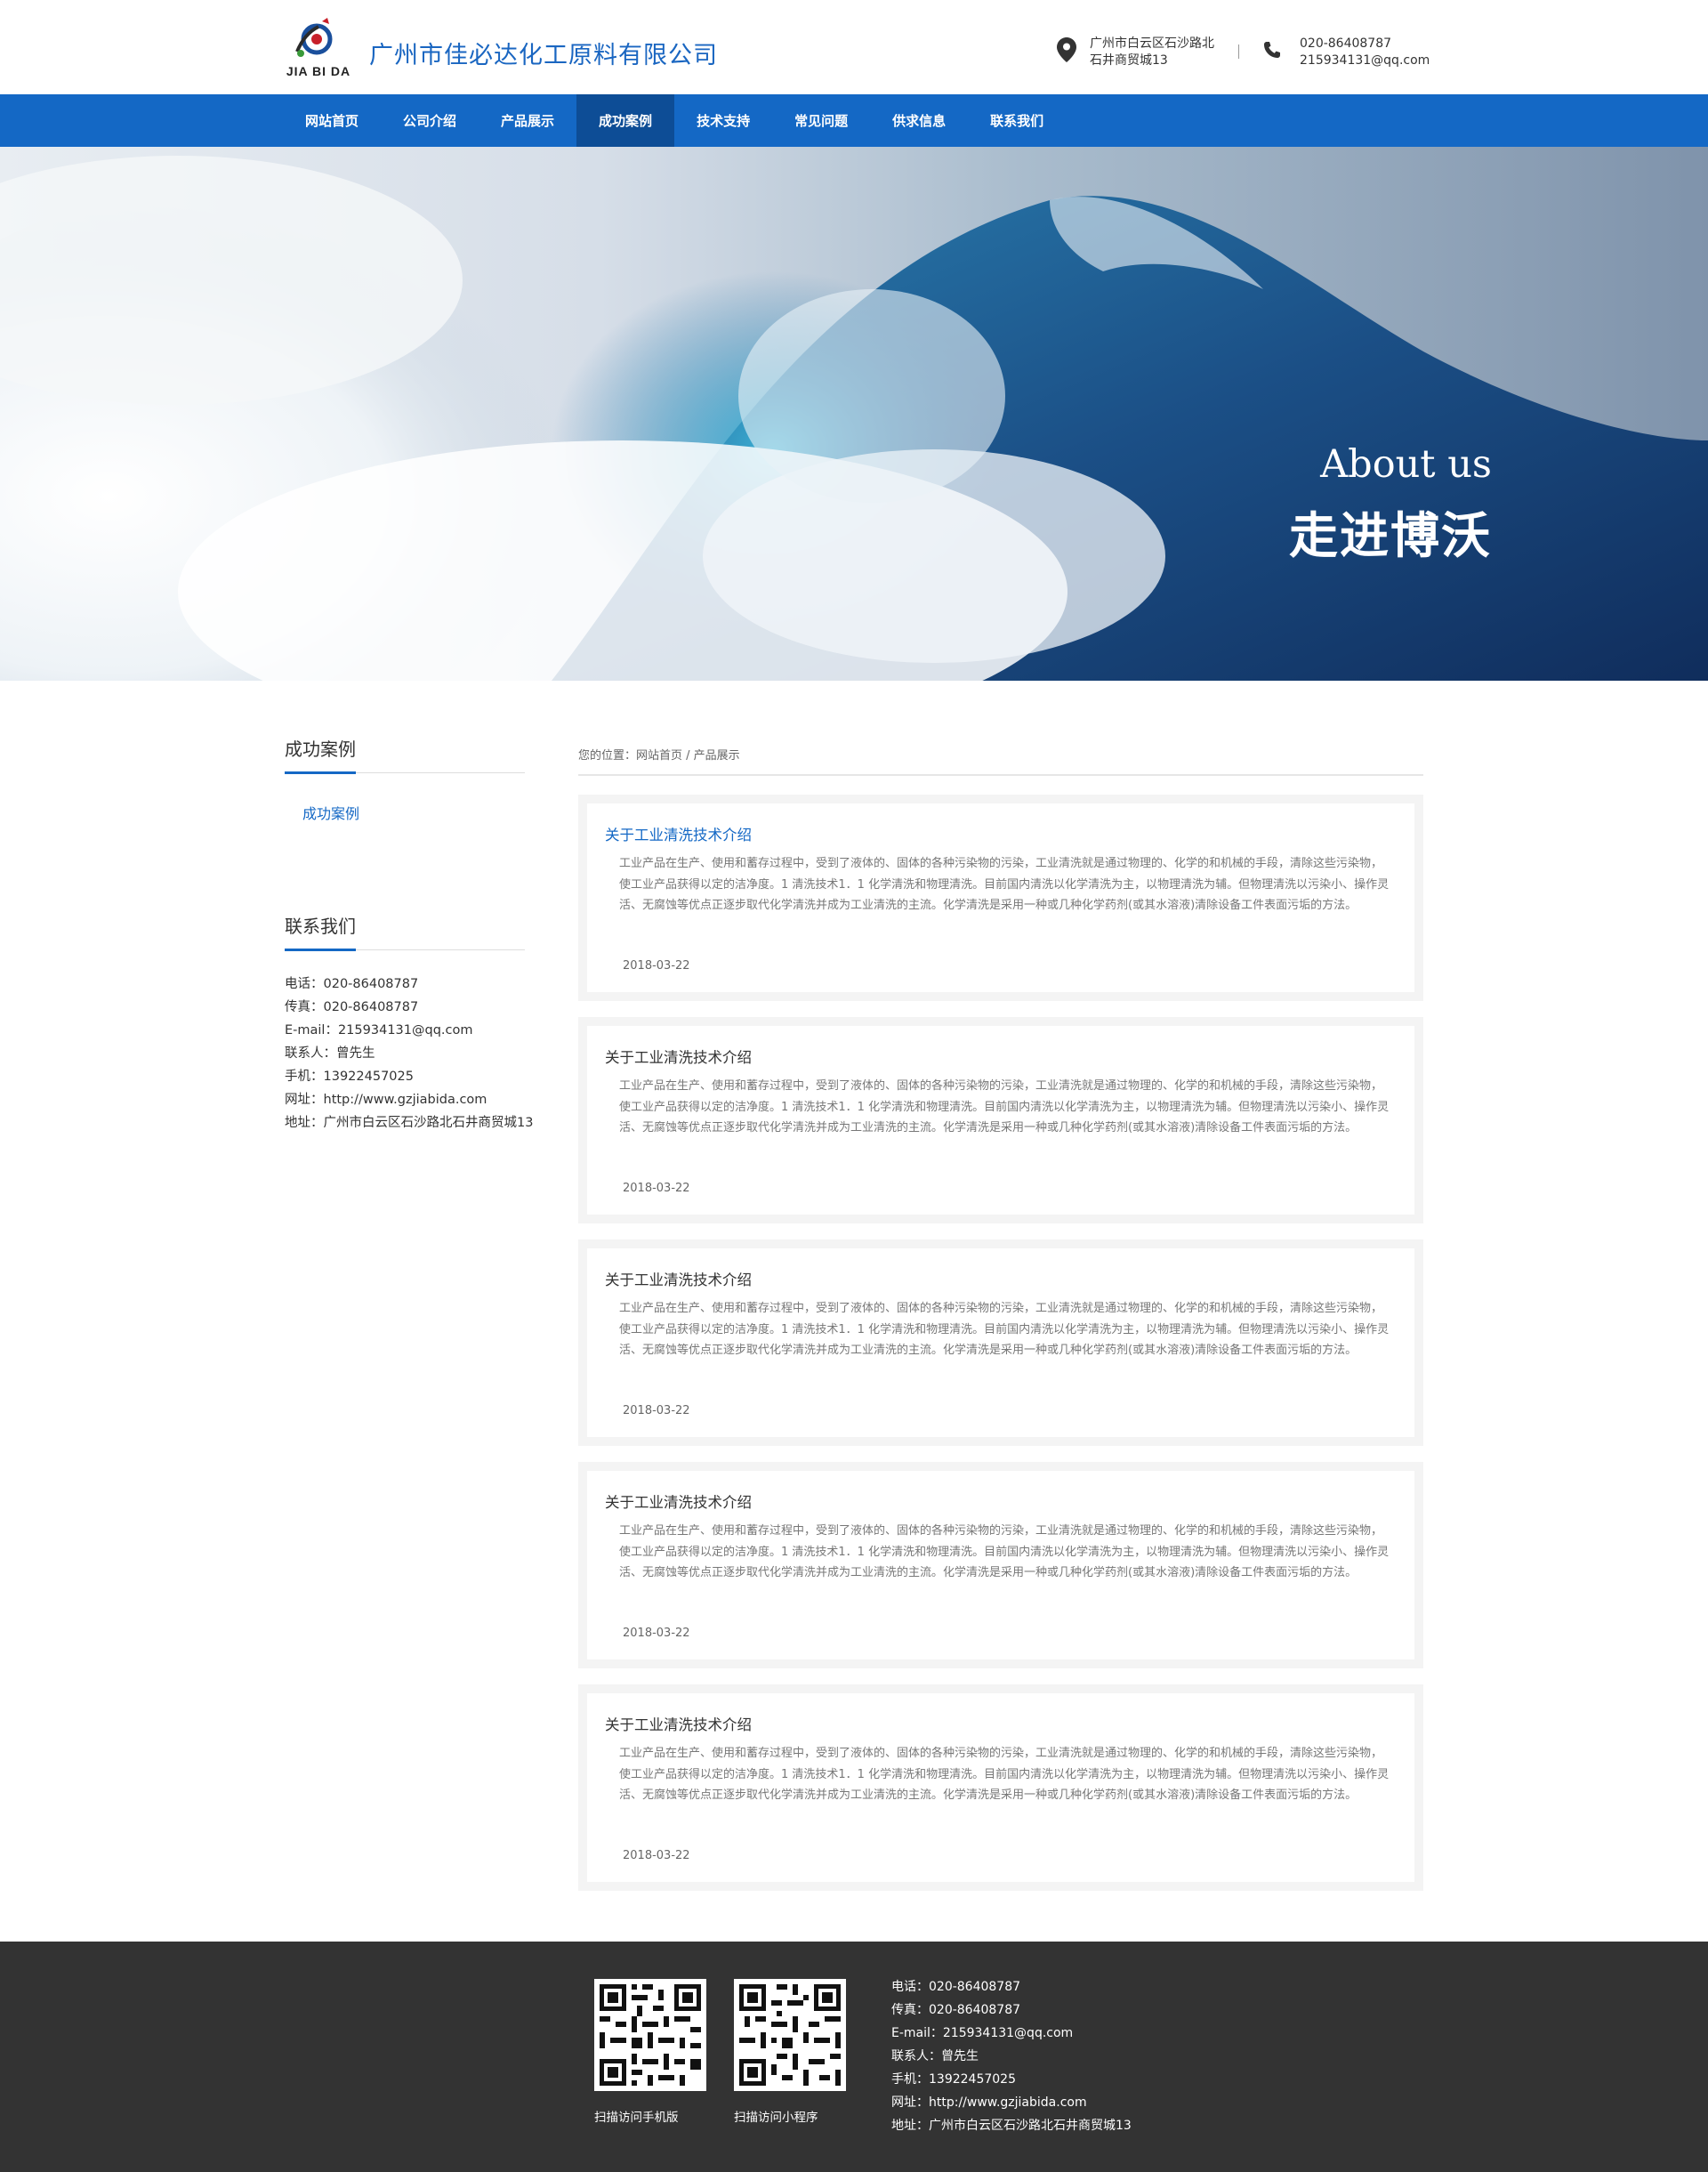  I want to click on sidebar-contact-mobile: 手机：13922457025, so click(349, 1077).